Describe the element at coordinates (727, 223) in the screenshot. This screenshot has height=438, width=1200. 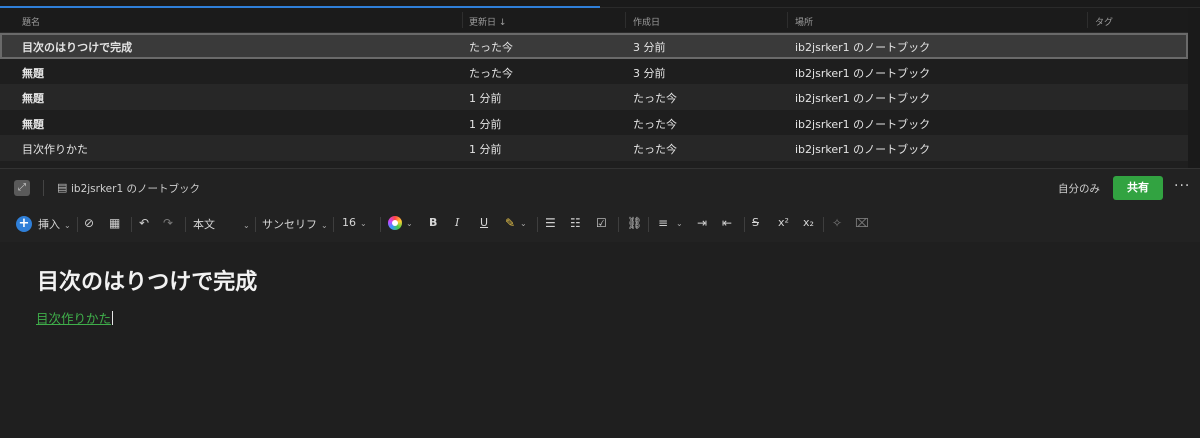
I see `outdent-icon: ⇤` at that location.